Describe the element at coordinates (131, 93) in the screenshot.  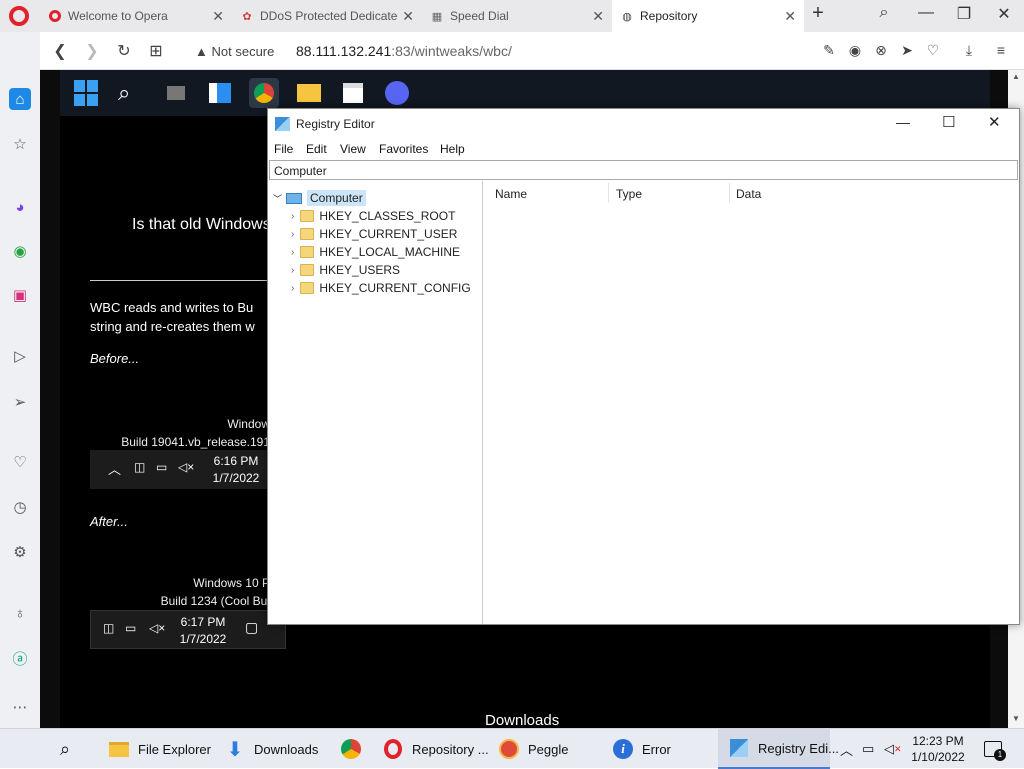
I see `search-icon: ⌕` at that location.